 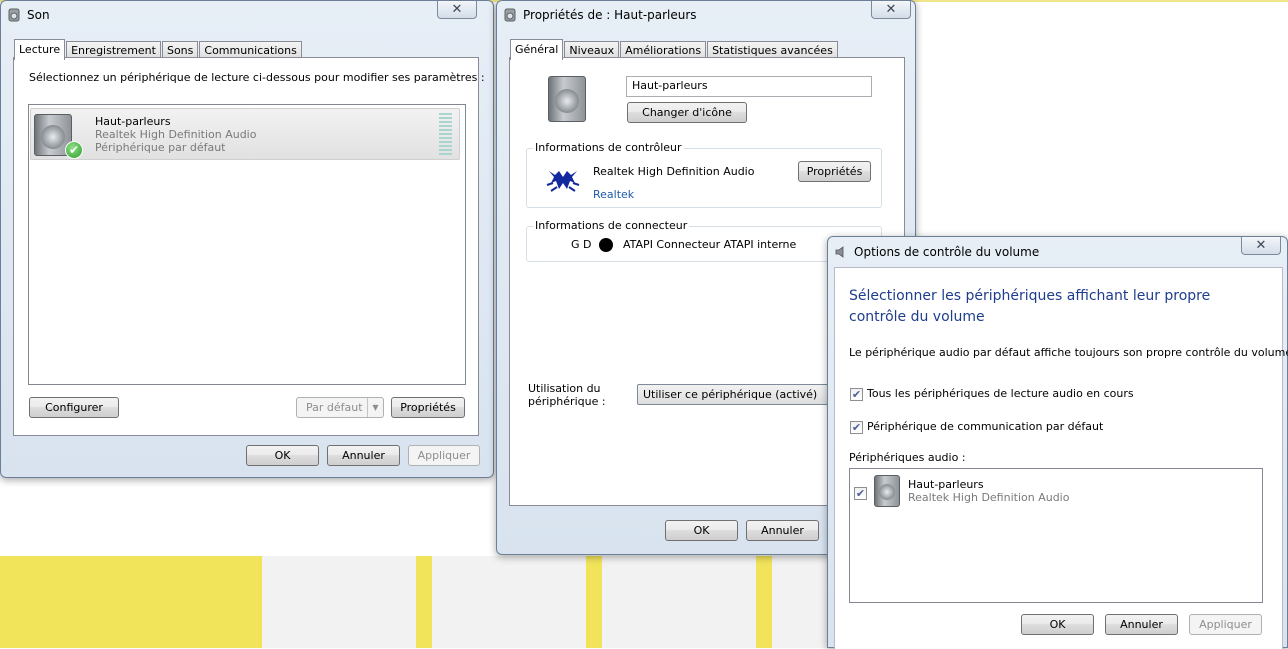 I want to click on usage-label: Utilisation du périphérique :, so click(x=567, y=395).